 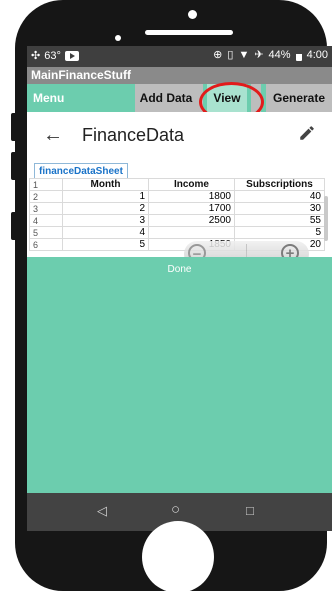 What do you see at coordinates (71, 56) in the screenshot?
I see `youtube-icon` at bounding box center [71, 56].